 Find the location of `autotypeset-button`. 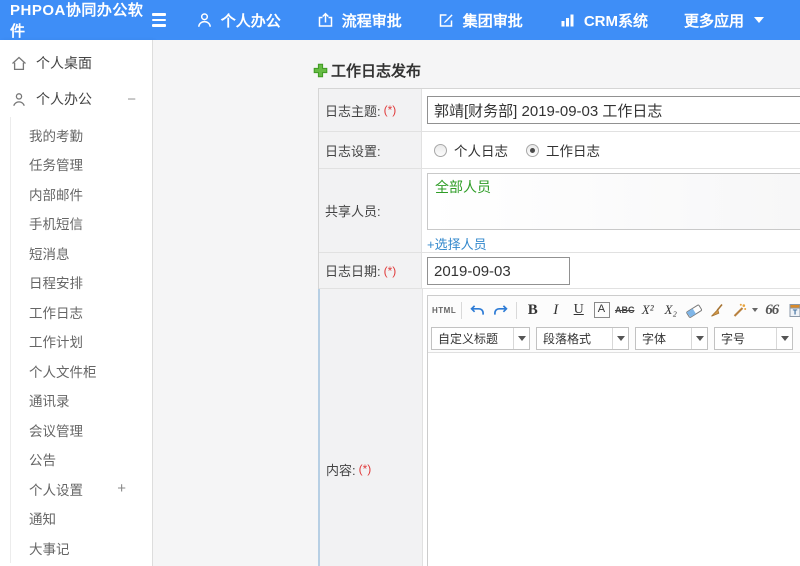

autotypeset-button is located at coordinates (739, 310).